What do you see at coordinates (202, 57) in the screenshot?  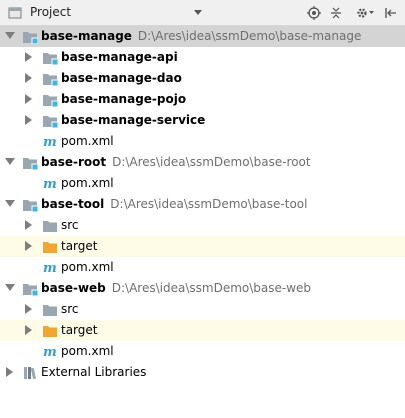 I see `tree-node-base-manage-api: base-manage-api` at bounding box center [202, 57].